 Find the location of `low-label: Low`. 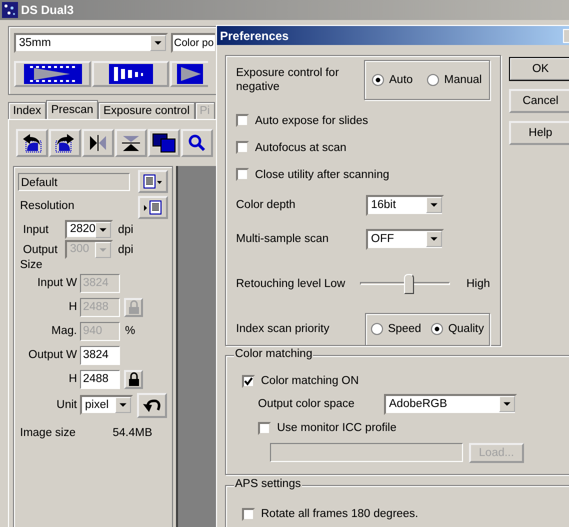

low-label: Low is located at coordinates (335, 284).